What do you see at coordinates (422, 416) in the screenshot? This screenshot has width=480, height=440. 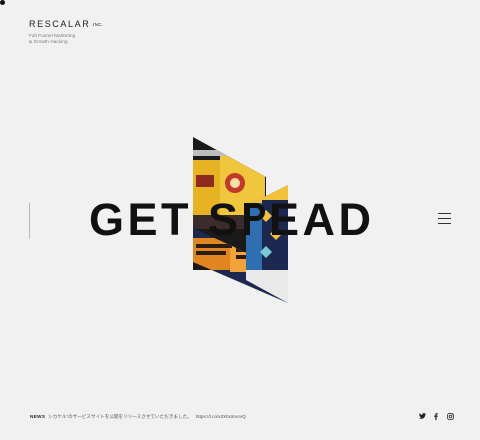 I see `twitter-icon` at bounding box center [422, 416].